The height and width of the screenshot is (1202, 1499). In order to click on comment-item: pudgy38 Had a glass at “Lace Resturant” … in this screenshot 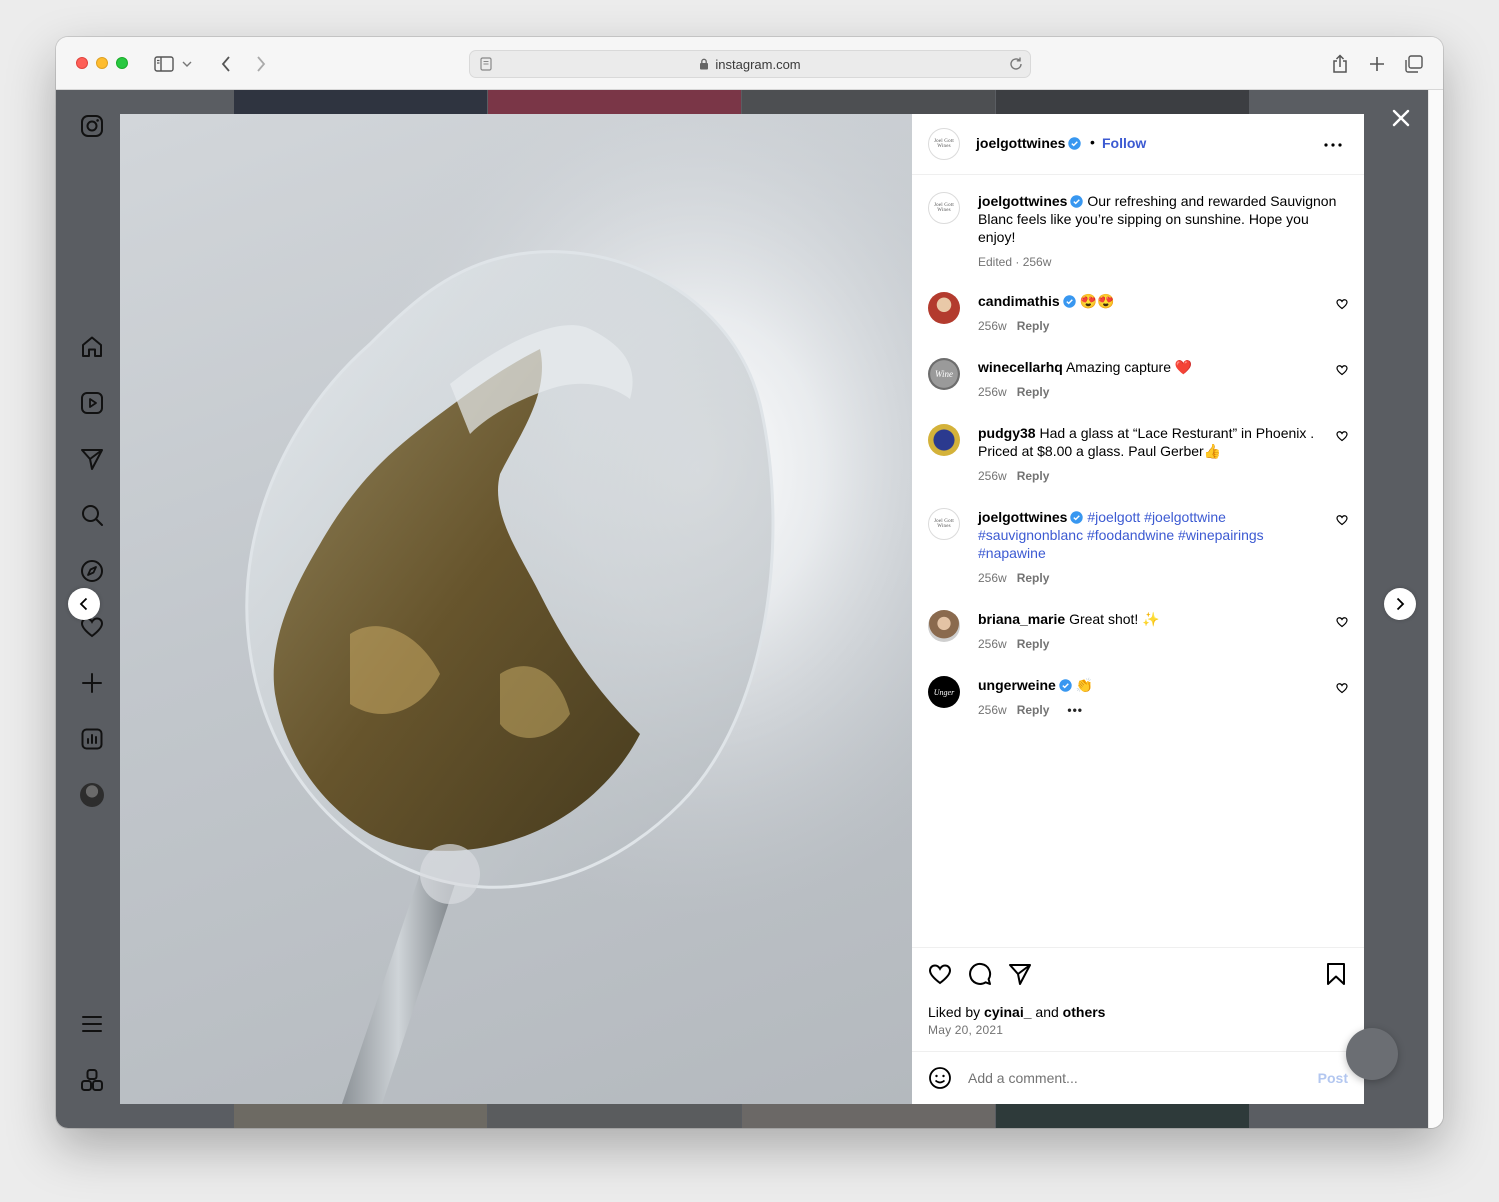, I will do `click(1138, 457)`.